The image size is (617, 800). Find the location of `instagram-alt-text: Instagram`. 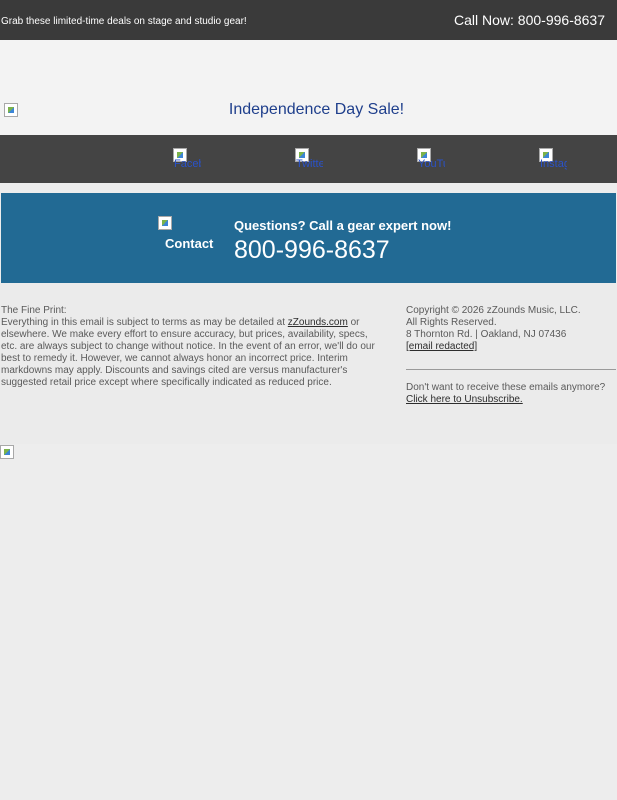

instagram-alt-text: Instagram is located at coordinates (553, 164).